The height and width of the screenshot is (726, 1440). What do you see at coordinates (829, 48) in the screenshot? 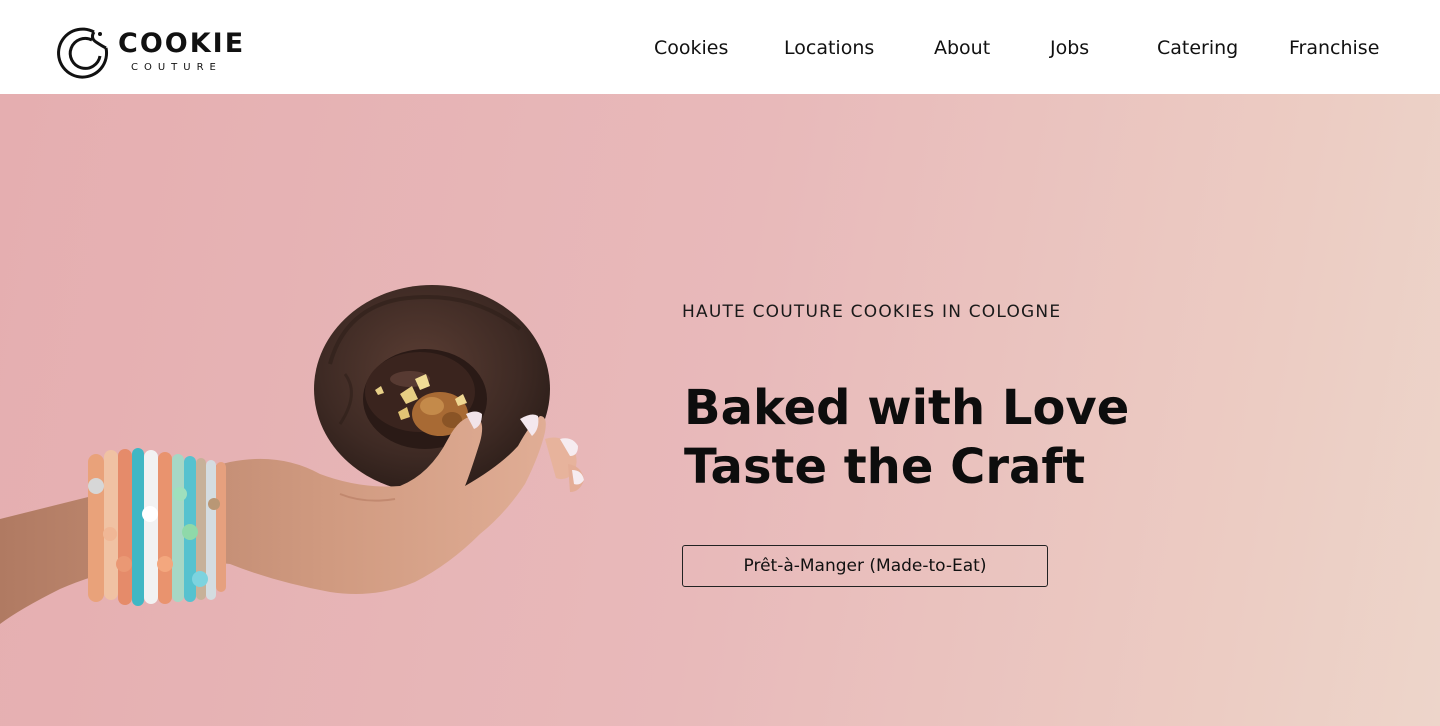
I see `nav-link-locations: Locations` at bounding box center [829, 48].